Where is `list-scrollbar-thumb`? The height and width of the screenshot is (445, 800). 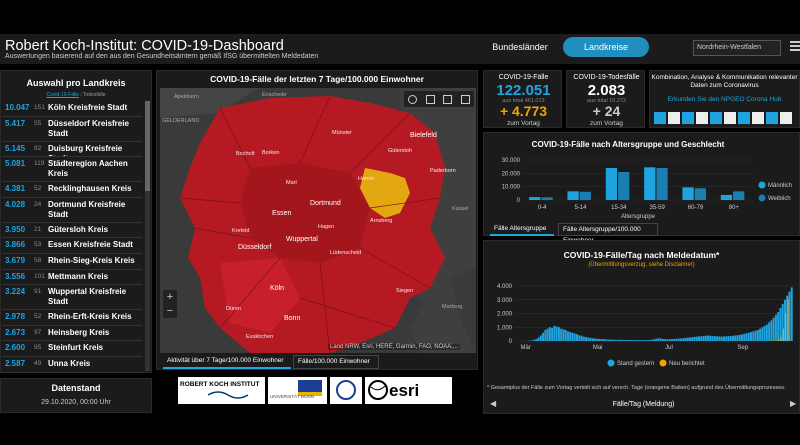
list-scrollbar-thumb is located at coordinates (147, 146).